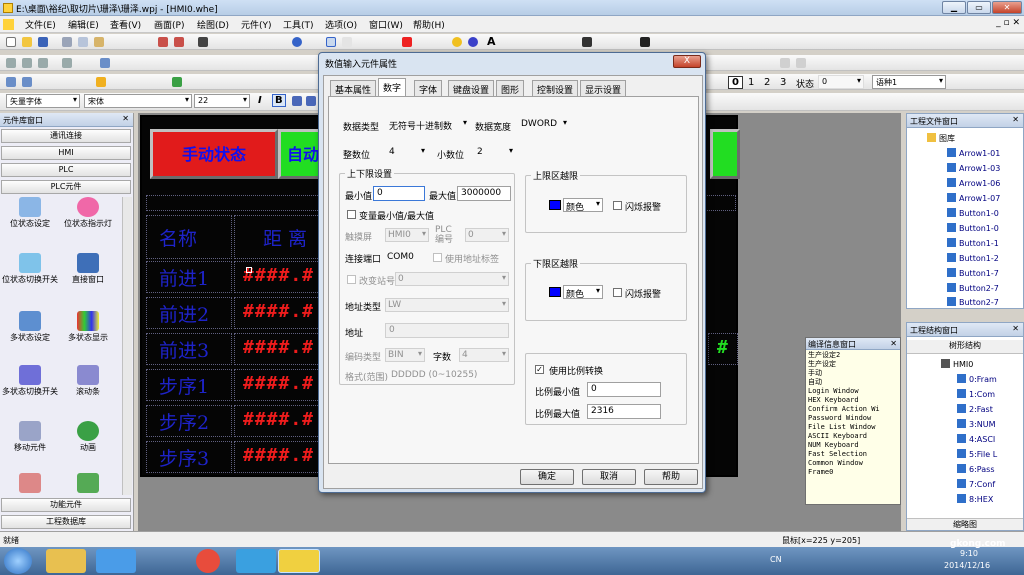  What do you see at coordinates (723, 349) in the screenshot?
I see `right-value-cell: #` at bounding box center [723, 349].